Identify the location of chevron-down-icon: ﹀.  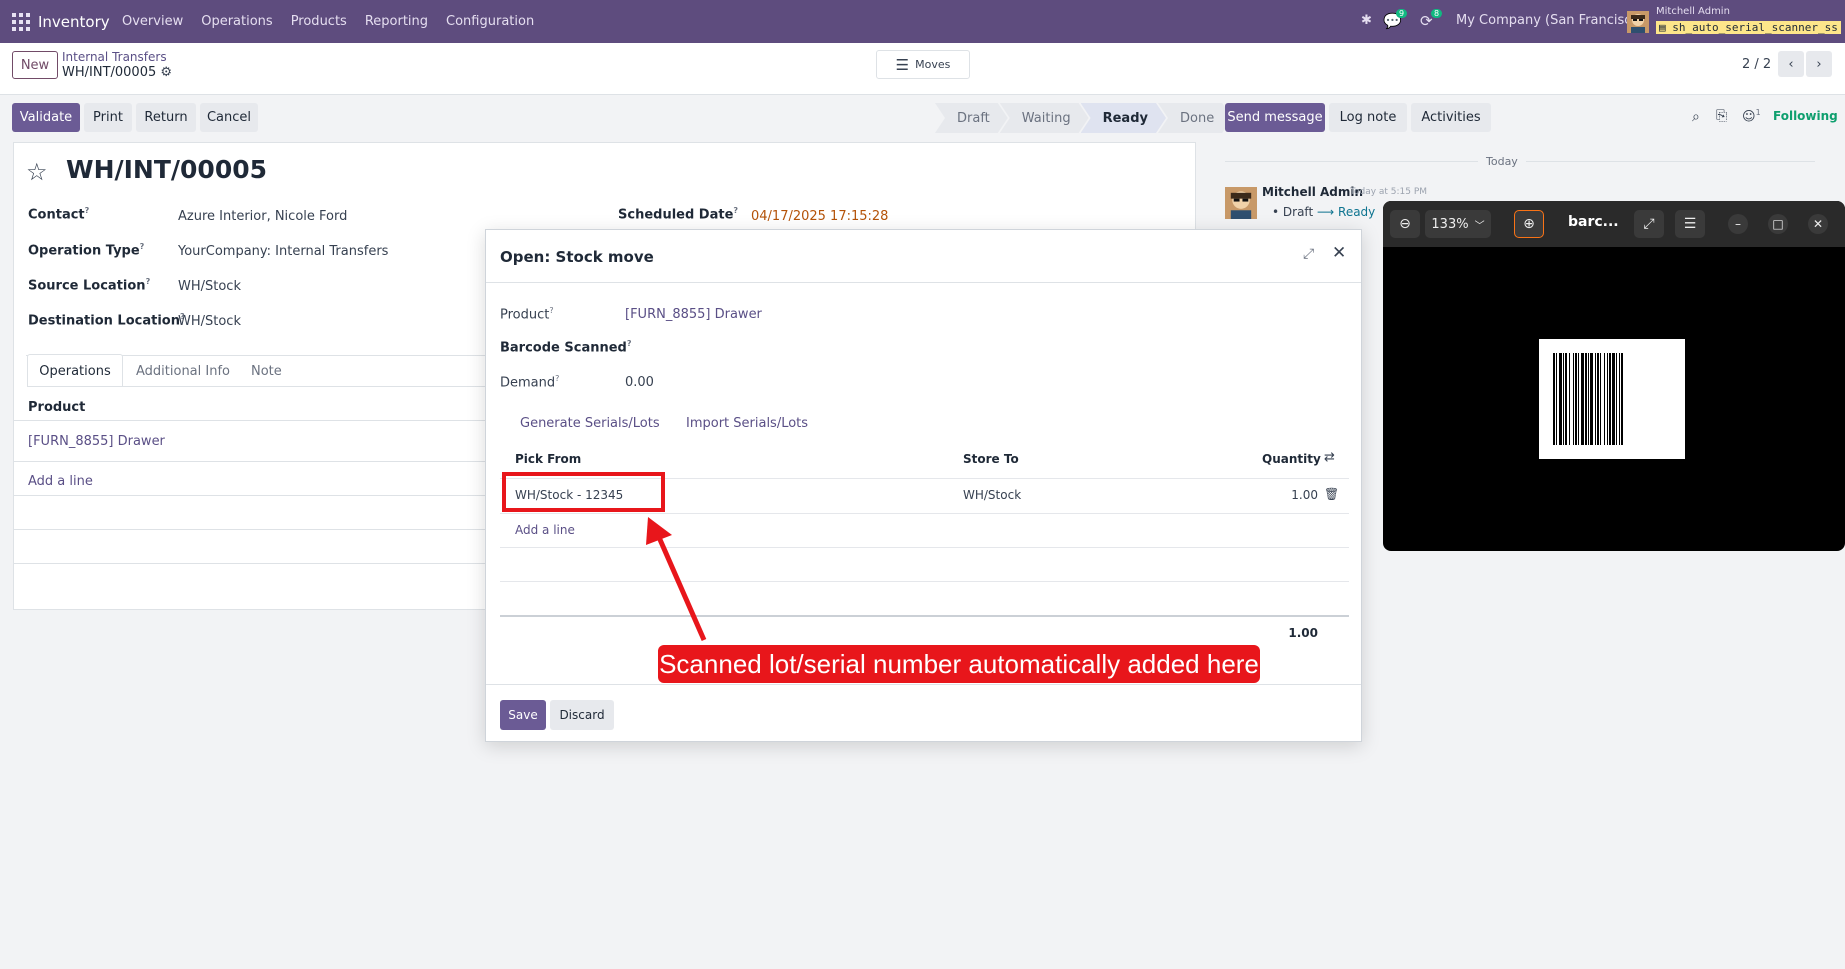
(1479, 226).